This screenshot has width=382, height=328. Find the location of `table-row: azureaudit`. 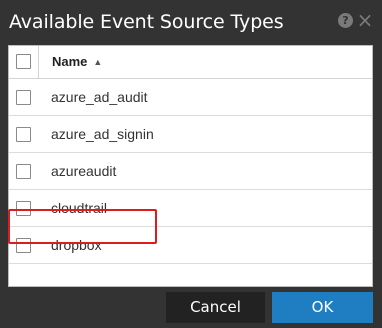

table-row: azureaudit is located at coordinates (190, 171).